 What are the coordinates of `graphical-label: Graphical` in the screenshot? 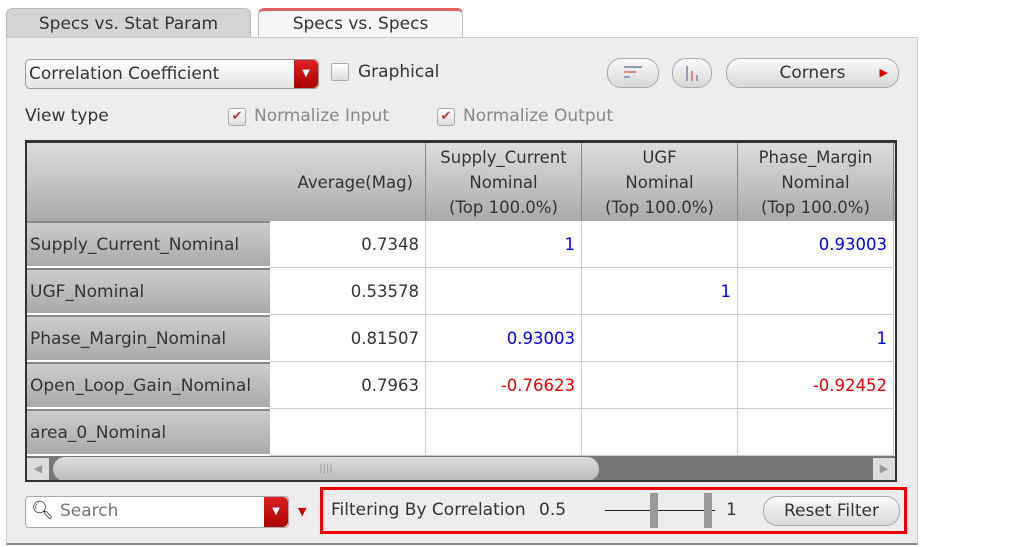 It's located at (399, 72).